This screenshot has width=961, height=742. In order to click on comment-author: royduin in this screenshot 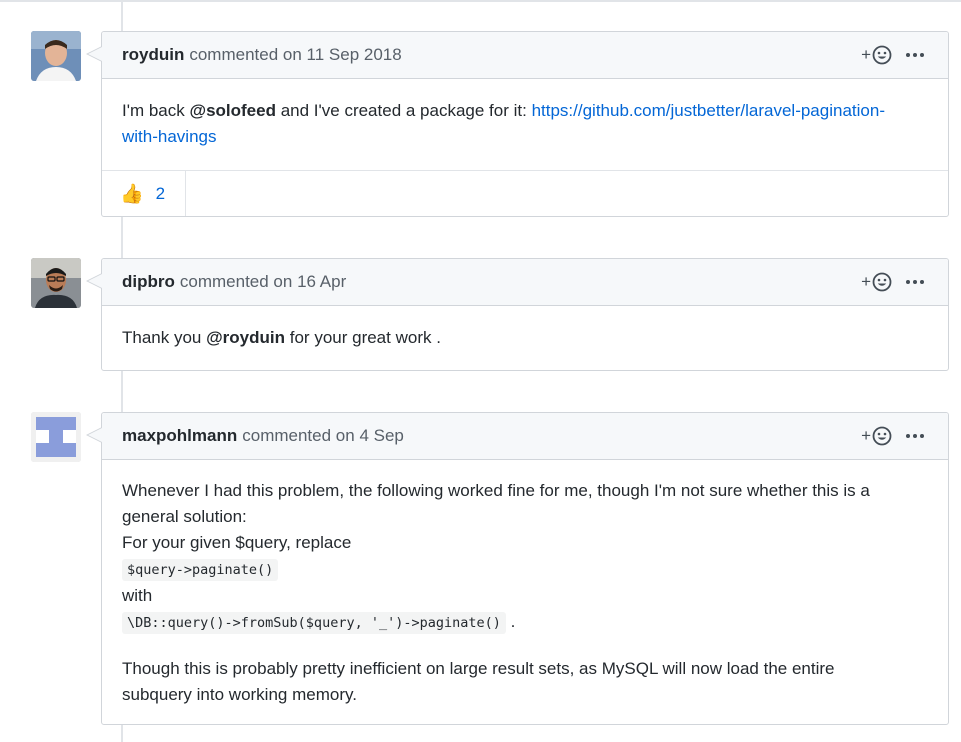, I will do `click(153, 55)`.